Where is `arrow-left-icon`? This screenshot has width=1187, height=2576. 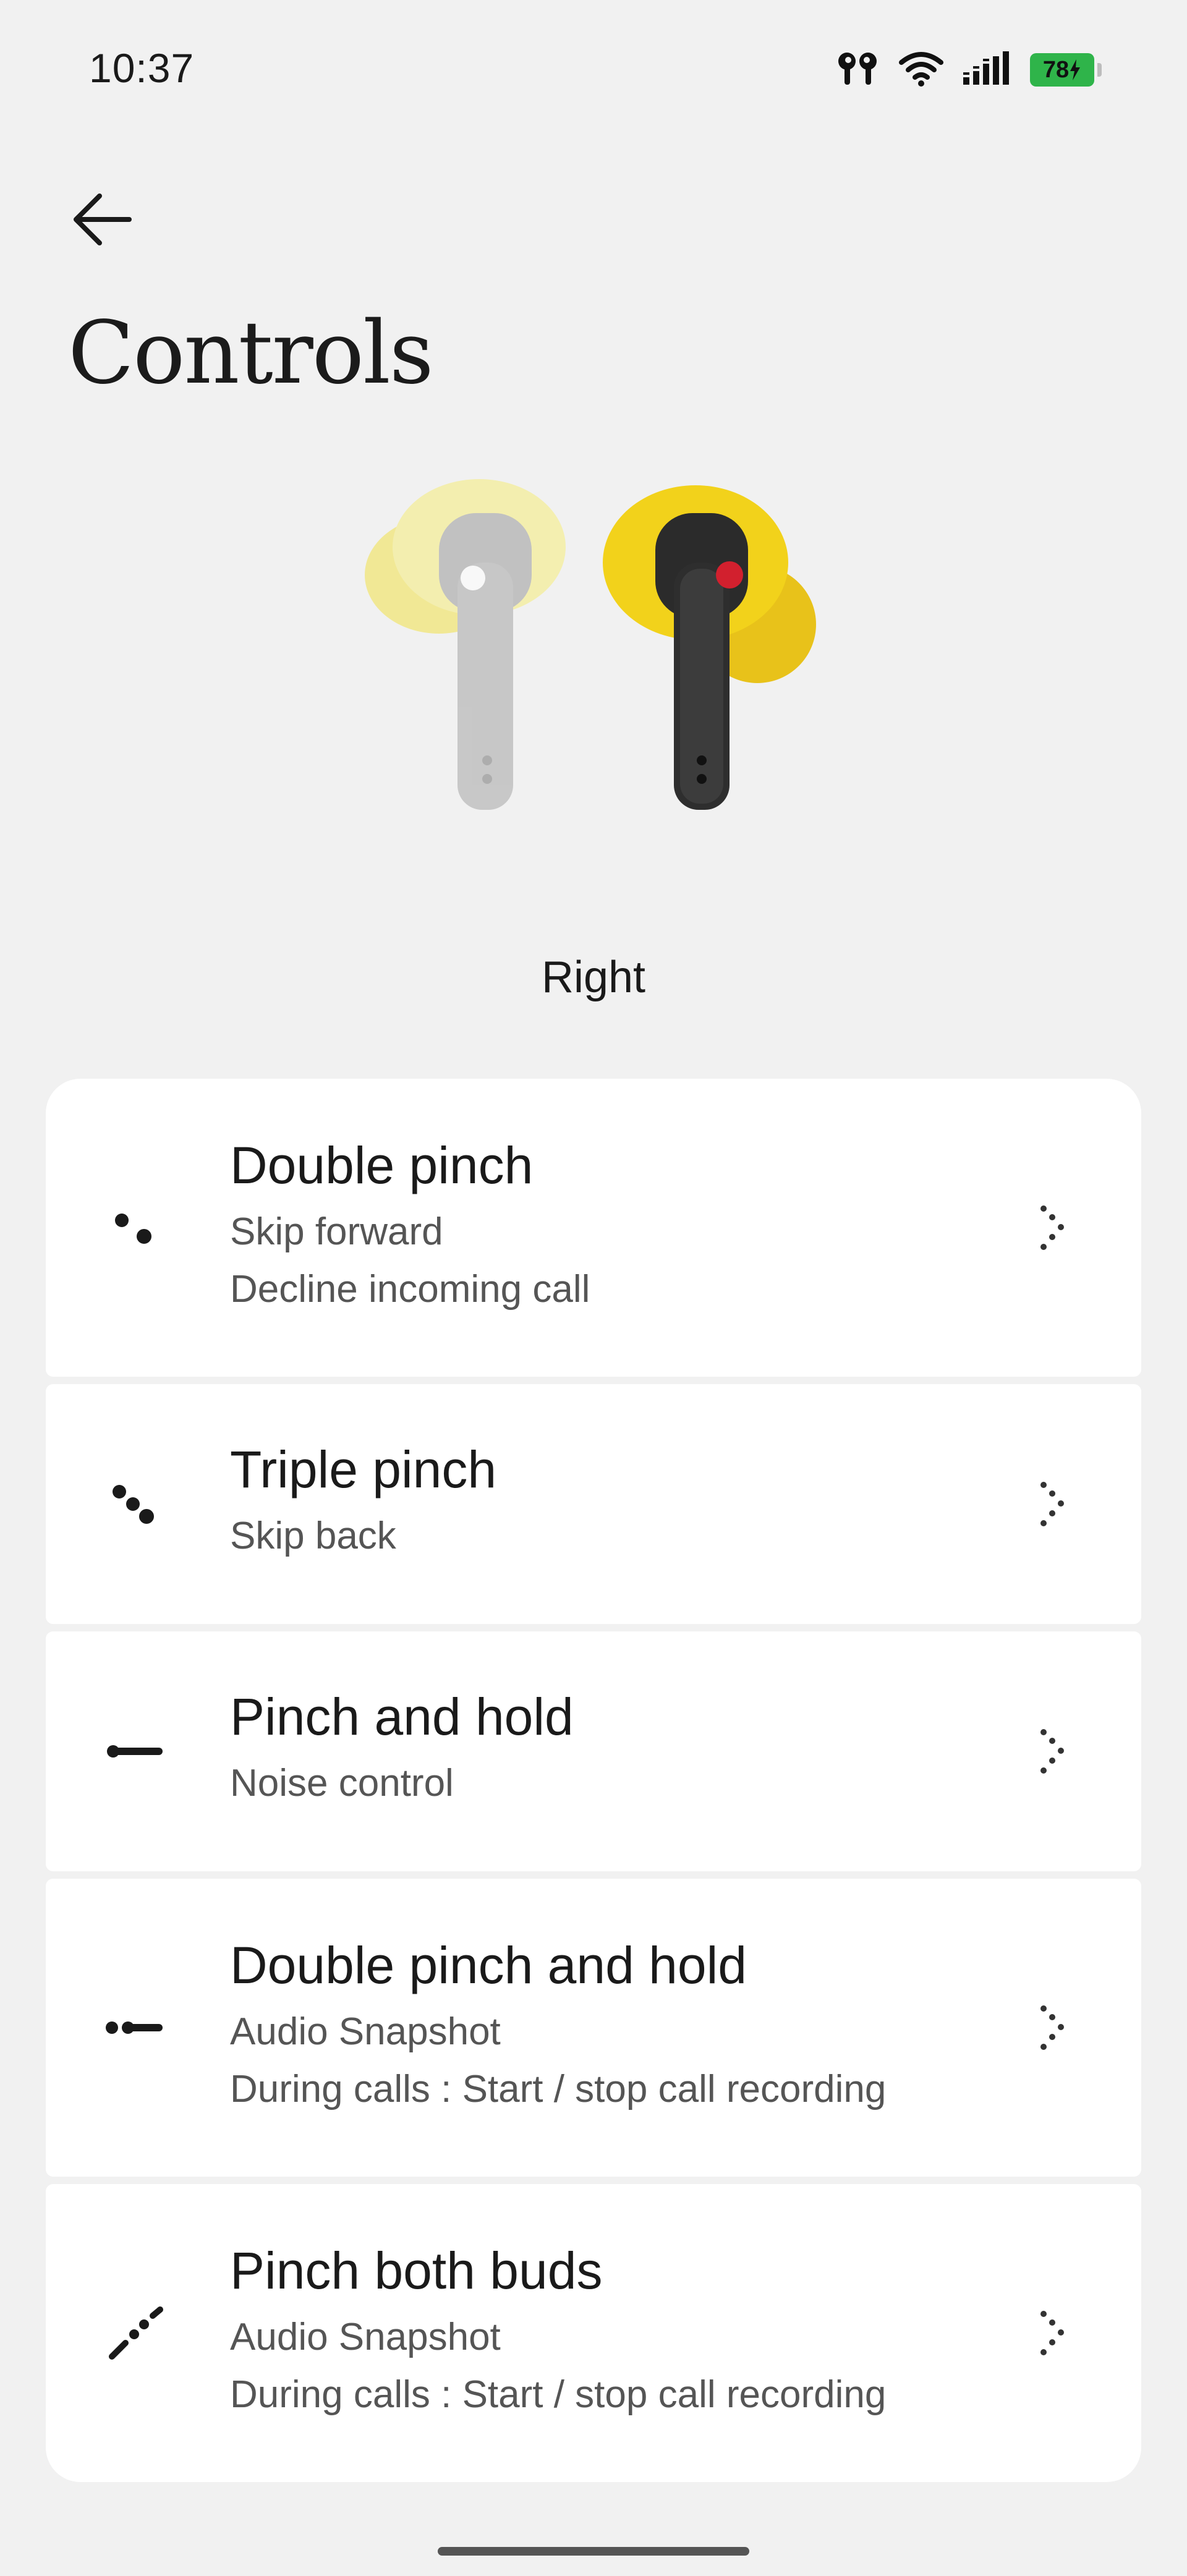 arrow-left-icon is located at coordinates (103, 219).